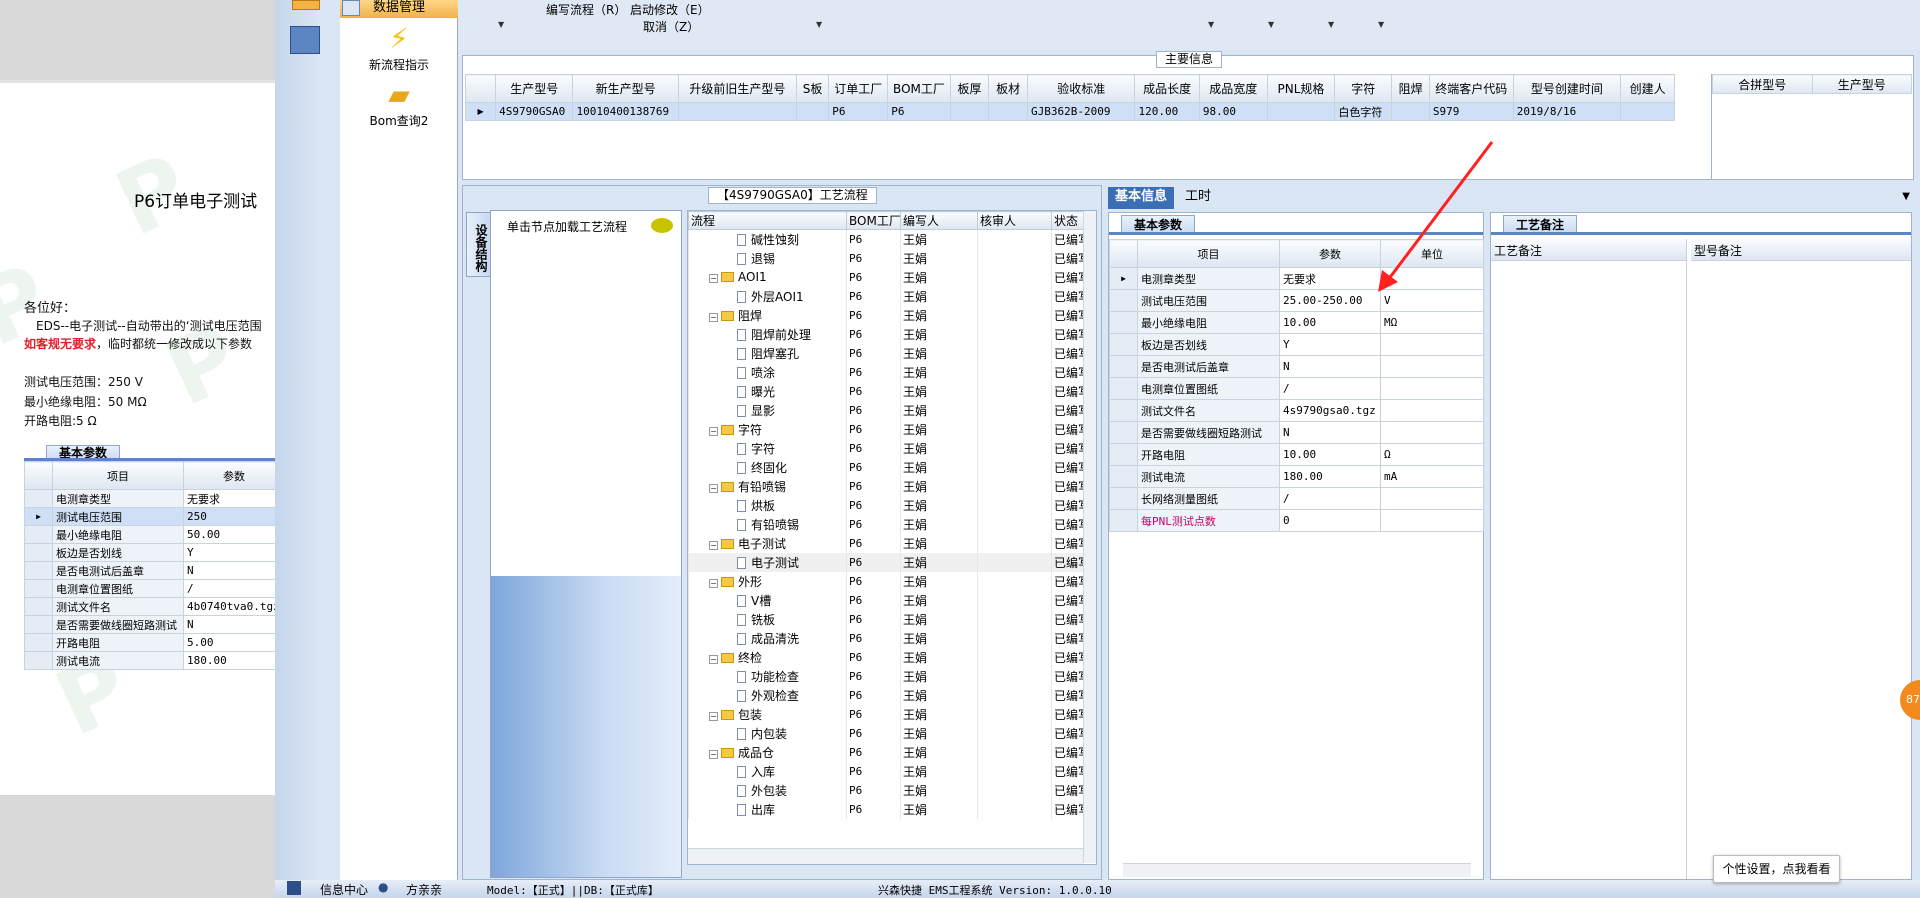 The height and width of the screenshot is (898, 1920). What do you see at coordinates (149, 660) in the screenshot?
I see `table-row: 测试电流 180.00` at bounding box center [149, 660].